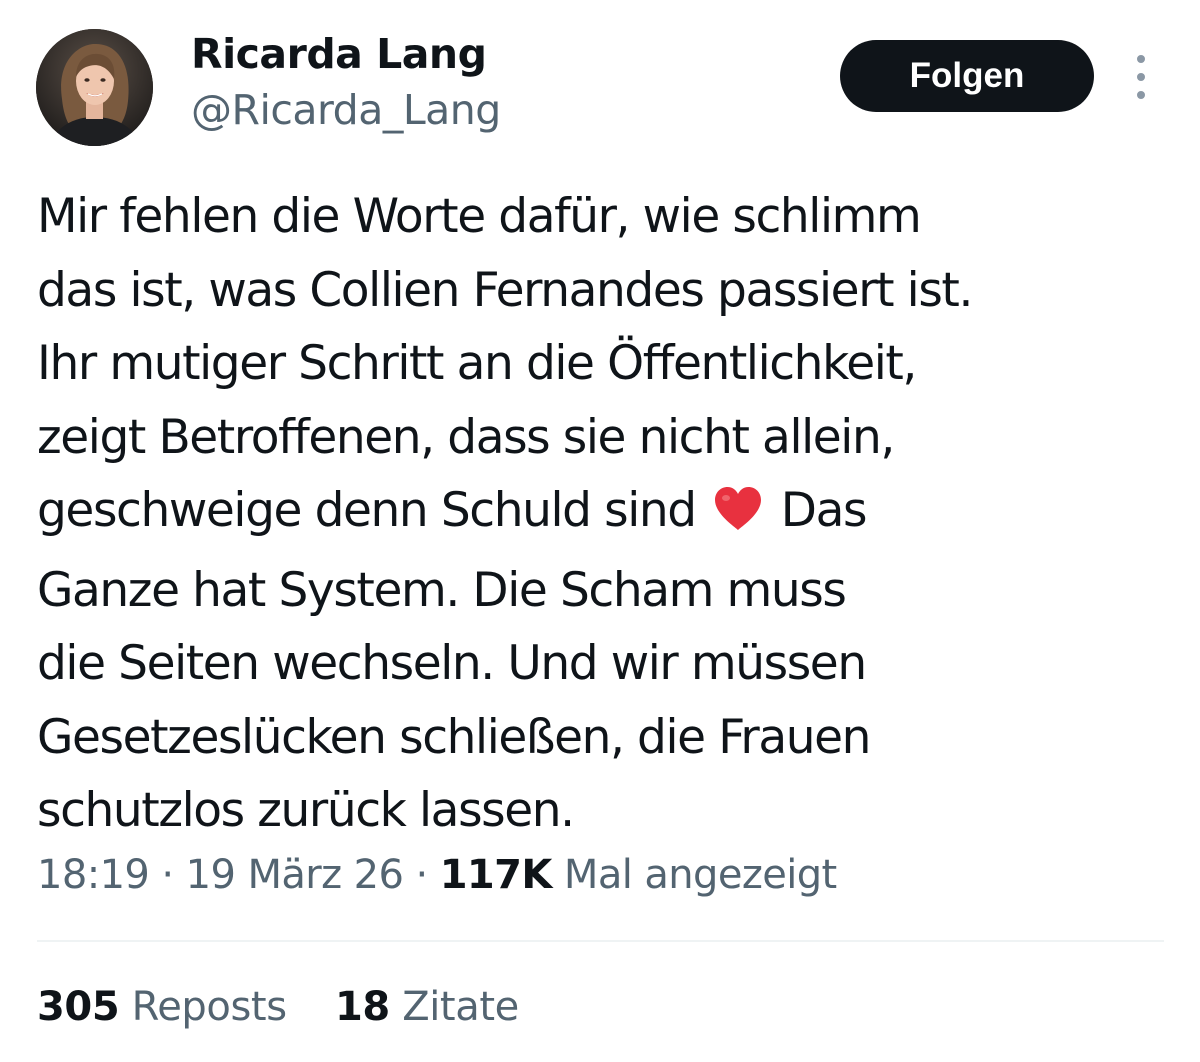 Image resolution: width=1200 pixels, height=1062 pixels. Describe the element at coordinates (78, 1007) in the screenshot. I see `reposts-count: 305` at that location.